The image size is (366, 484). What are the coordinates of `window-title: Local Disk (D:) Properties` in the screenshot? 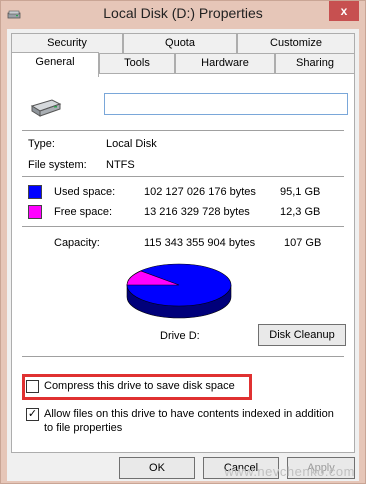 It's located at (183, 13).